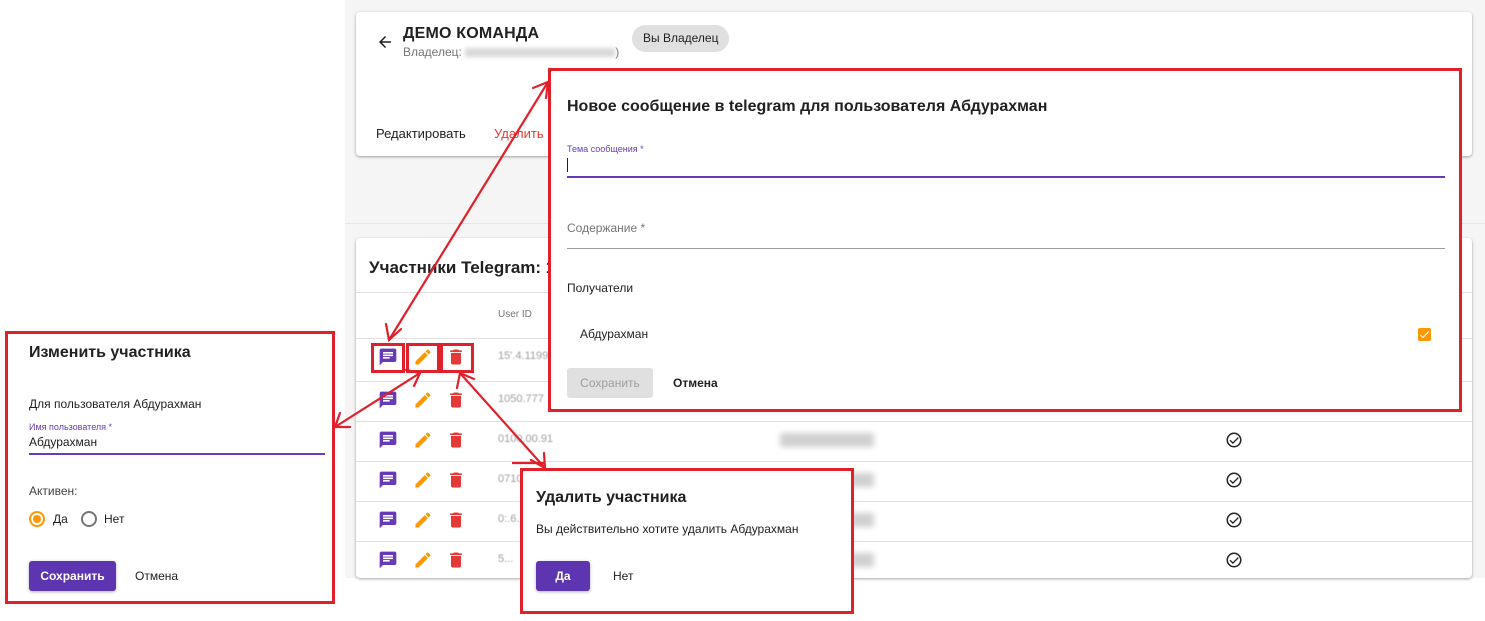  What do you see at coordinates (462, 267) in the screenshot?
I see `members-title: Участники Telegram: 1` at bounding box center [462, 267].